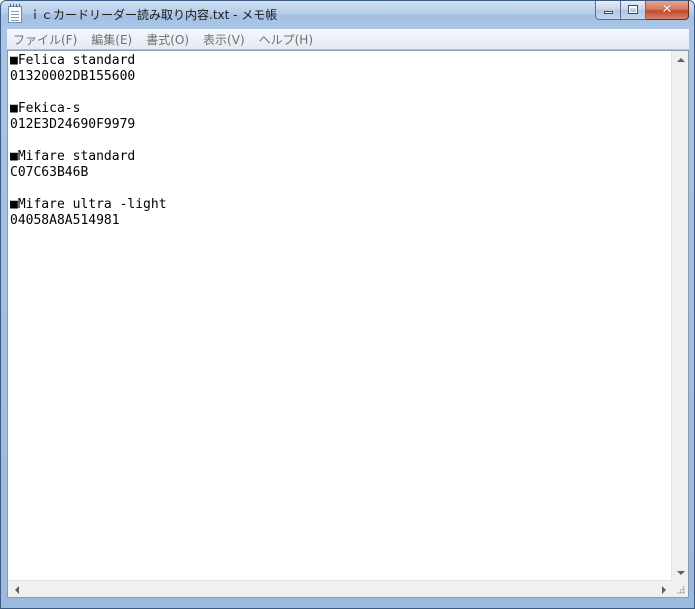 The width and height of the screenshot is (695, 609). Describe the element at coordinates (167, 39) in the screenshot. I see `menu-format: 書式(O)` at that location.